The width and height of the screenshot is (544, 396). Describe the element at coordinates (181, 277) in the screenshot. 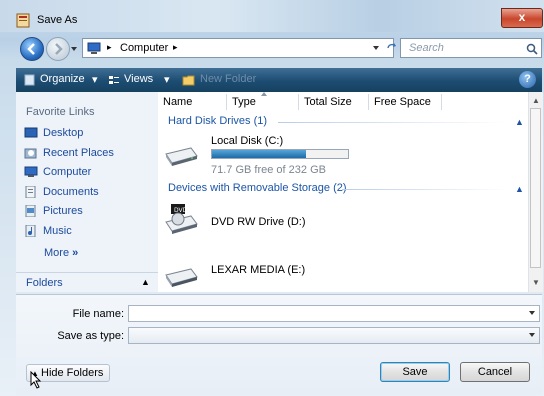

I see `usb-drive-icon` at that location.